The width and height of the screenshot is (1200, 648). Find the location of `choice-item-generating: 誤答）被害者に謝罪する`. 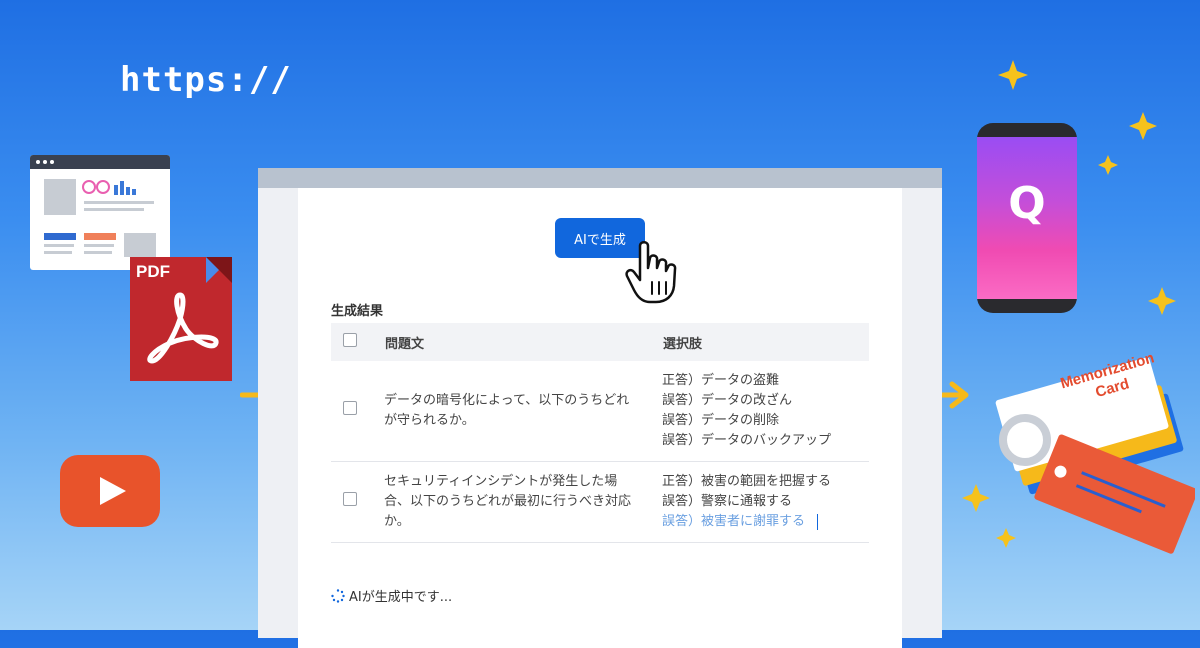

choice-item-generating: 誤答）被害者に謝罪する is located at coordinates (765, 522).